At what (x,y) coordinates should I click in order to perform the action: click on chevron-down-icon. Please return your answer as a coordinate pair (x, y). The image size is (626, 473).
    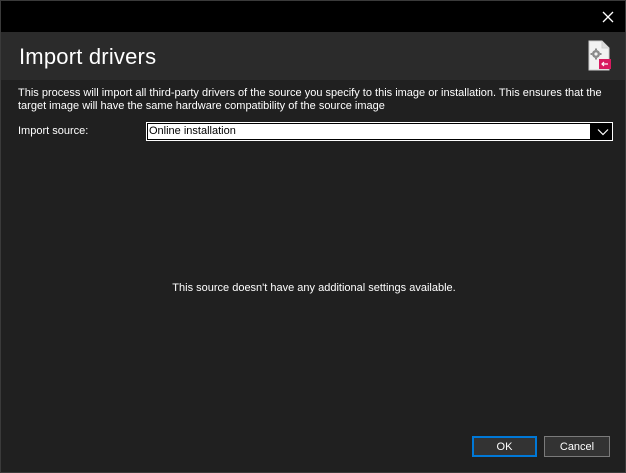
    Looking at the image, I should click on (603, 131).